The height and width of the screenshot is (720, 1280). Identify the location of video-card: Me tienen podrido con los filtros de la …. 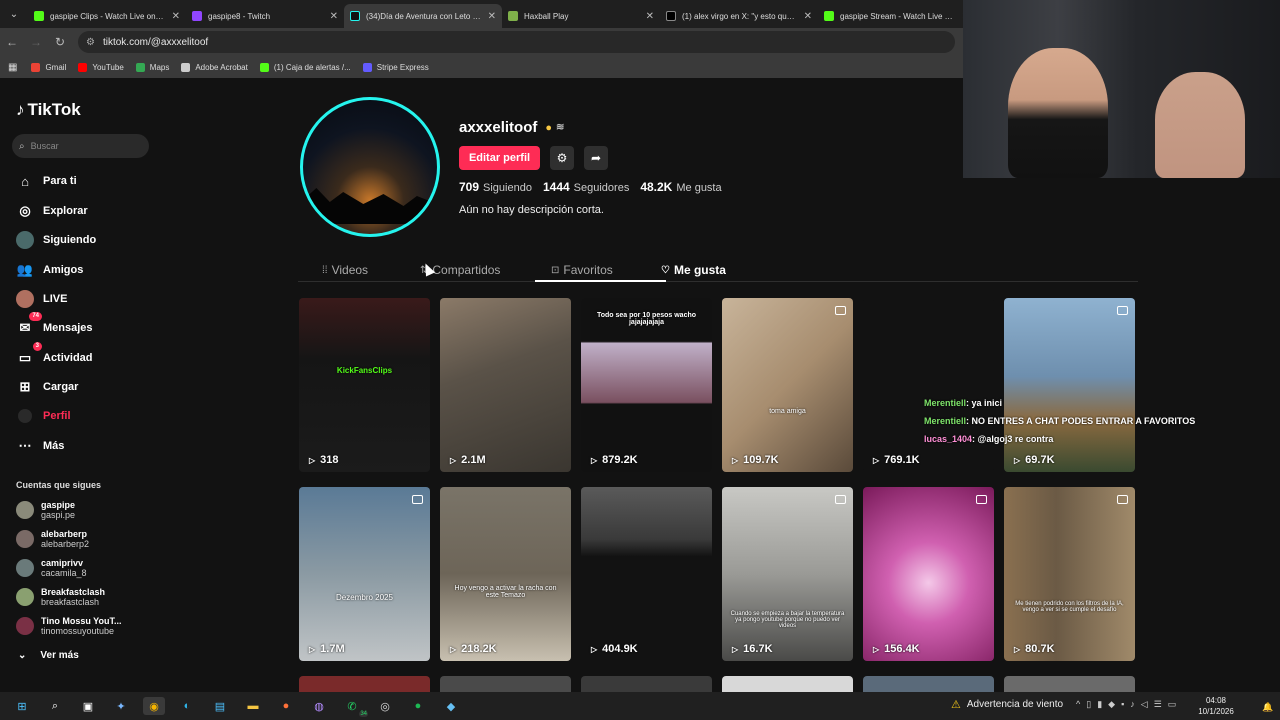
(1069, 574).